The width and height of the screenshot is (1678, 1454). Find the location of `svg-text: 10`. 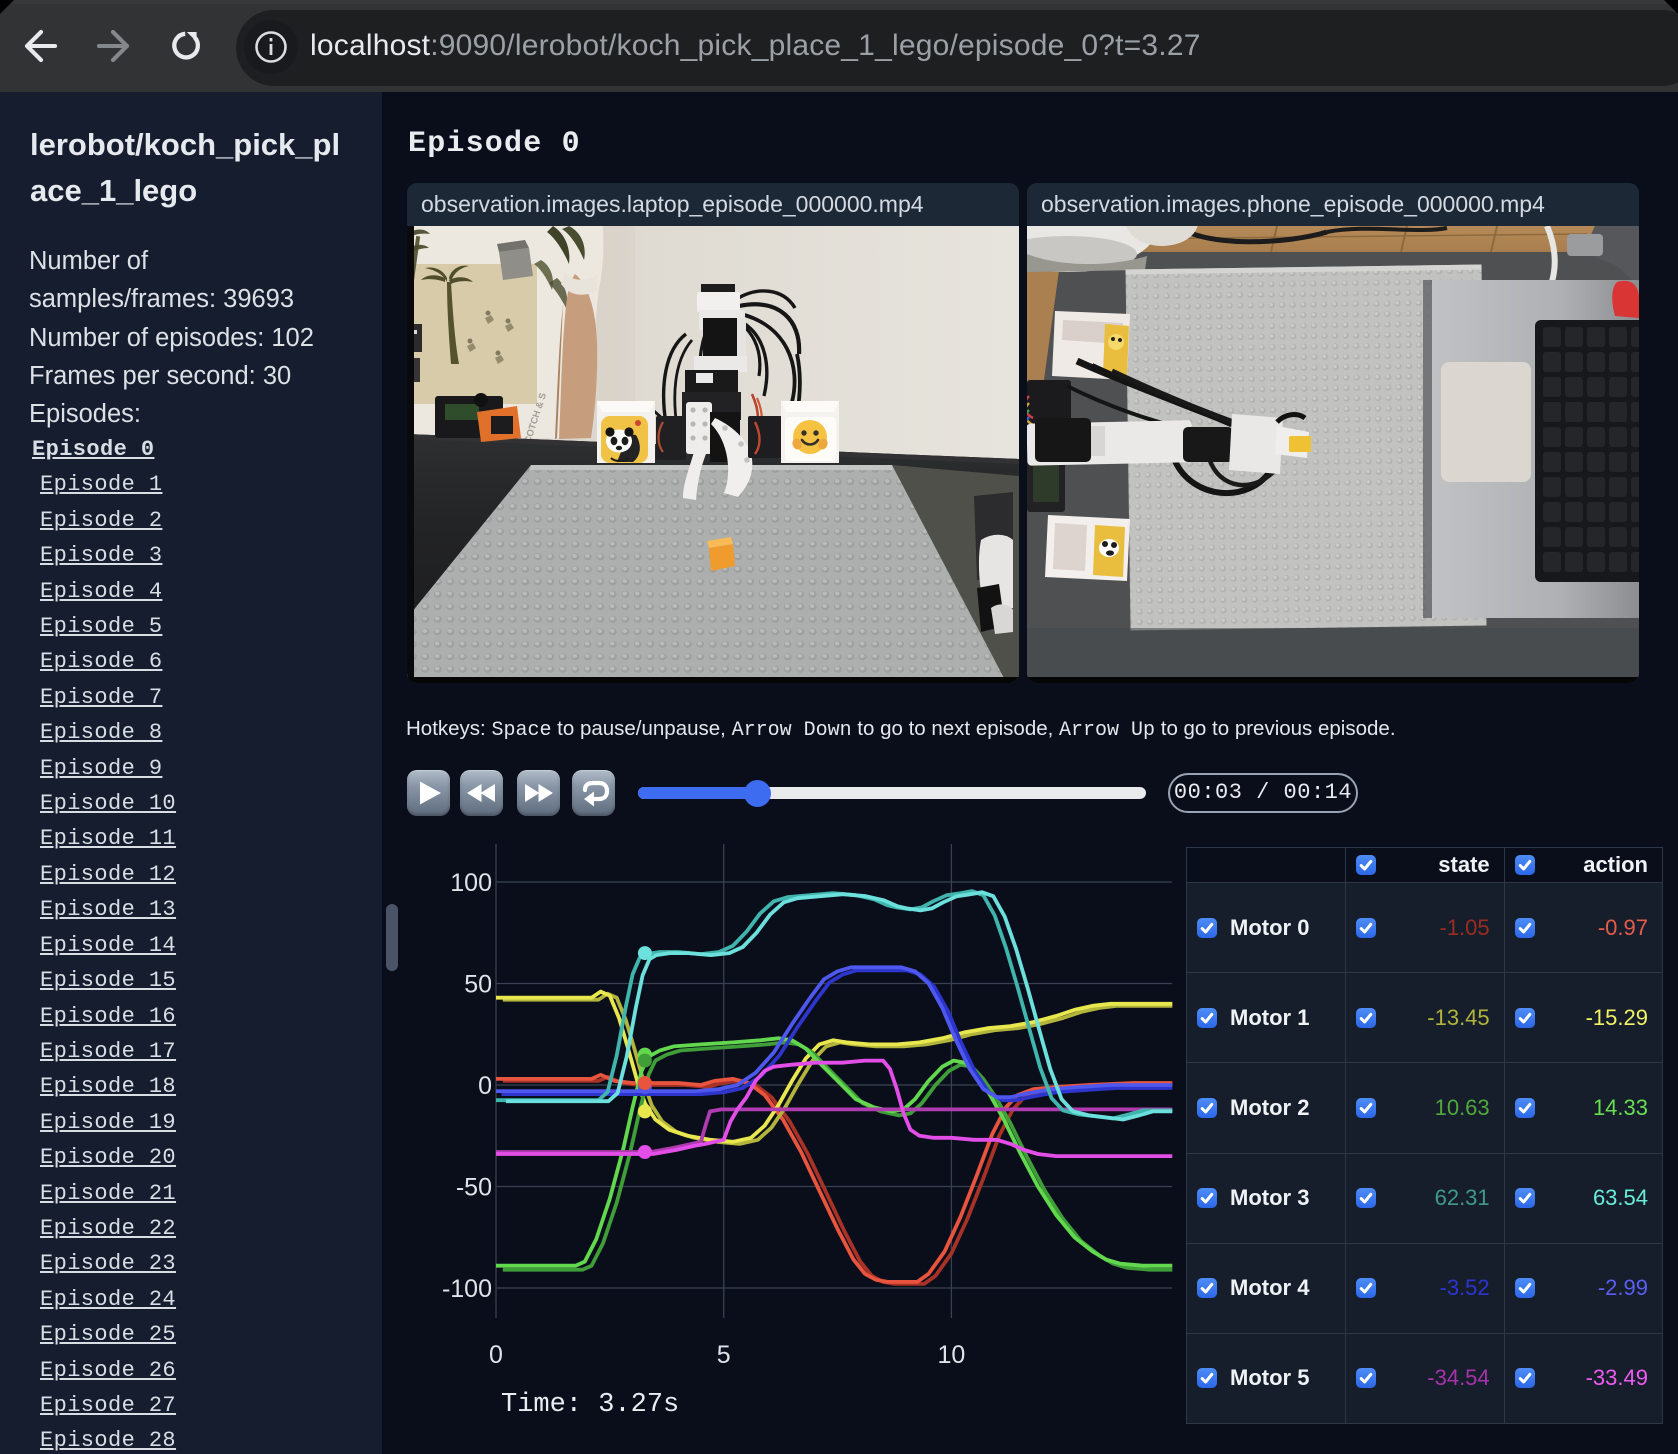

svg-text: 10 is located at coordinates (951, 1355).